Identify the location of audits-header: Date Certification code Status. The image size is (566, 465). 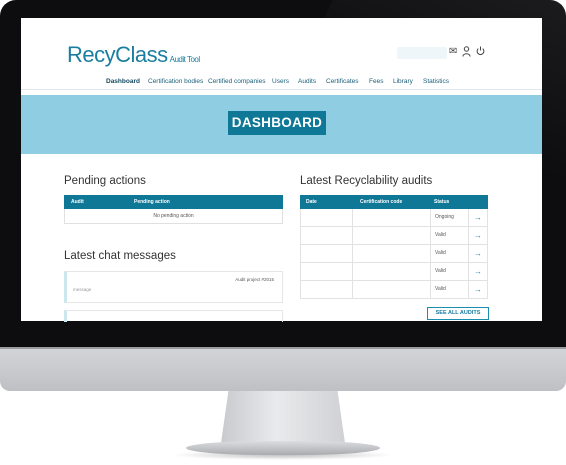
(394, 202).